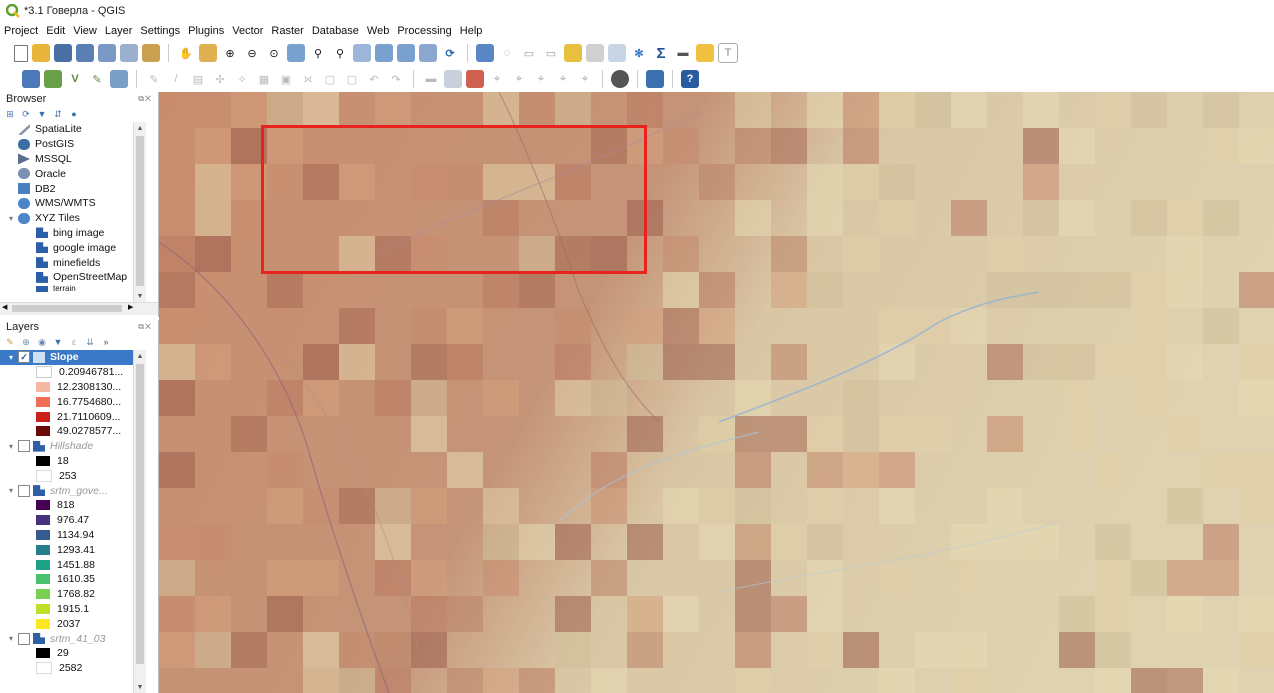 Image resolution: width=1274 pixels, height=693 pixels. What do you see at coordinates (286, 79) in the screenshot?
I see `cut-features-icon: ▣` at bounding box center [286, 79].